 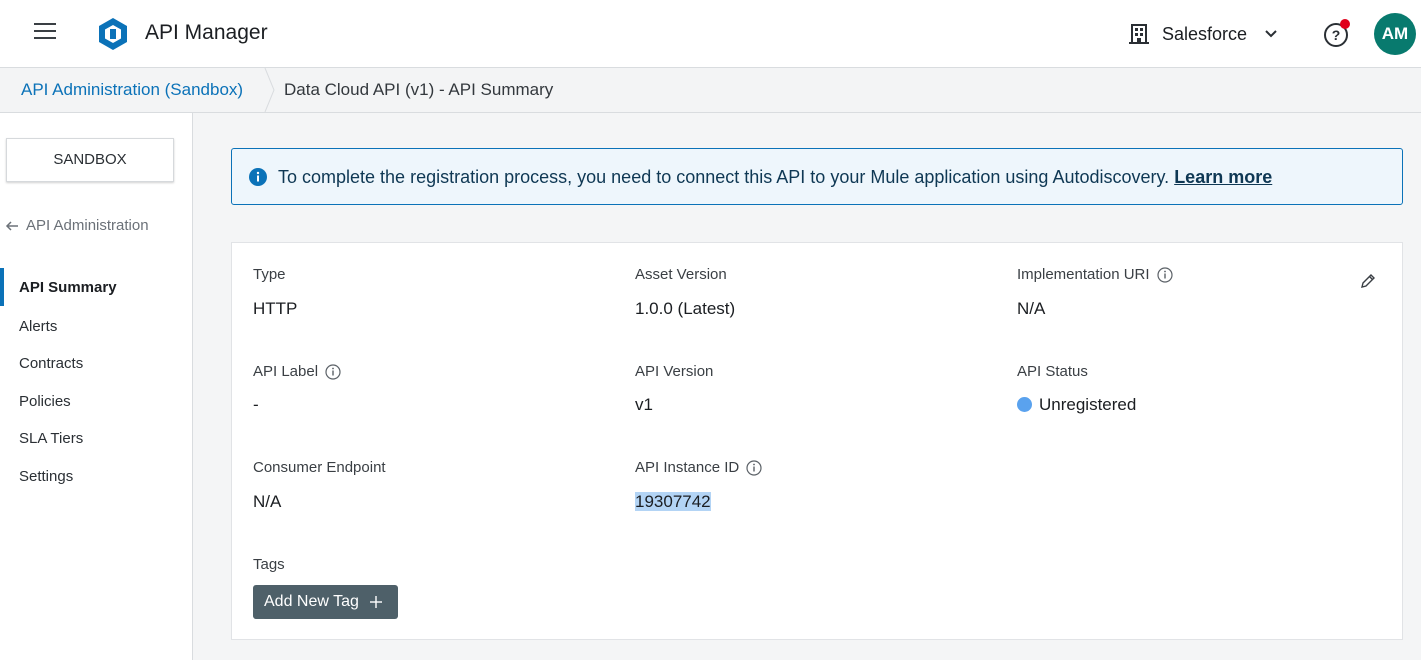 I want to click on type-value: HTTP, so click(x=275, y=308).